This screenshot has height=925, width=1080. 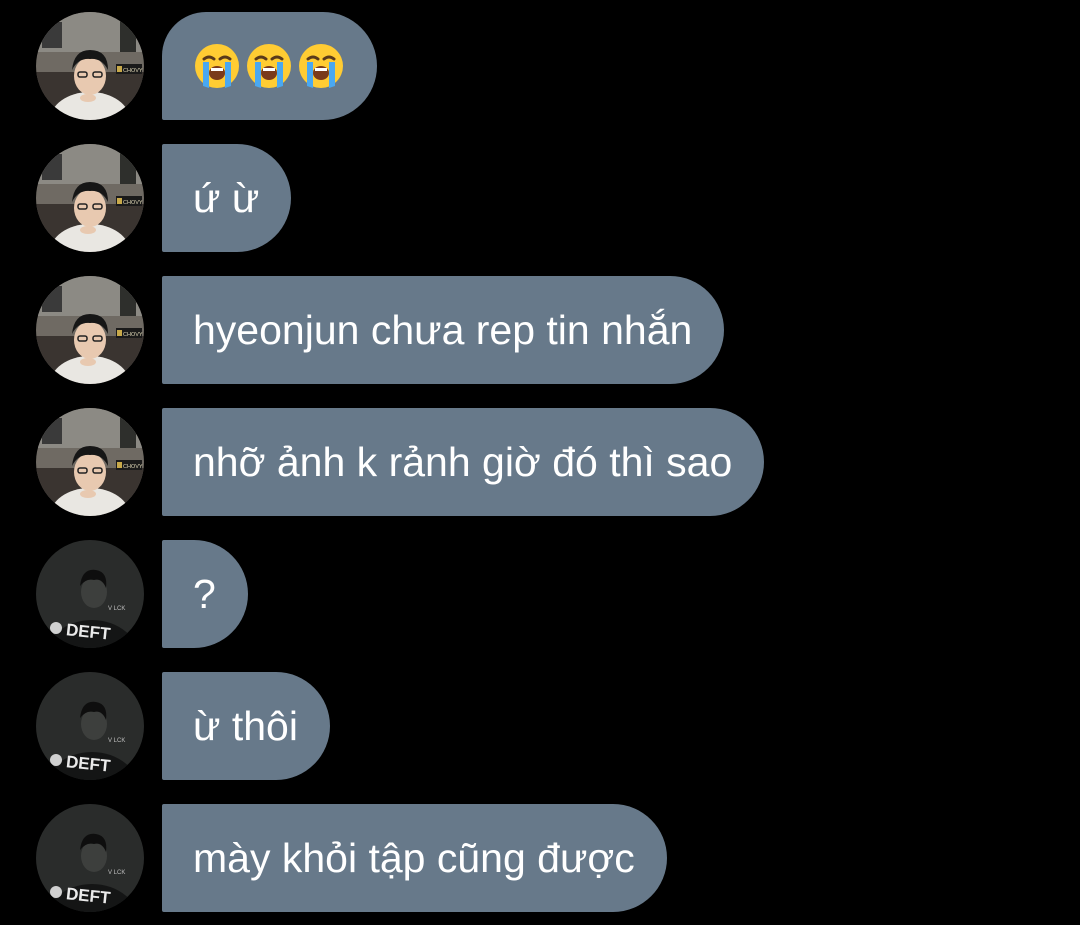 I want to click on message-text: ?, so click(x=204, y=593).